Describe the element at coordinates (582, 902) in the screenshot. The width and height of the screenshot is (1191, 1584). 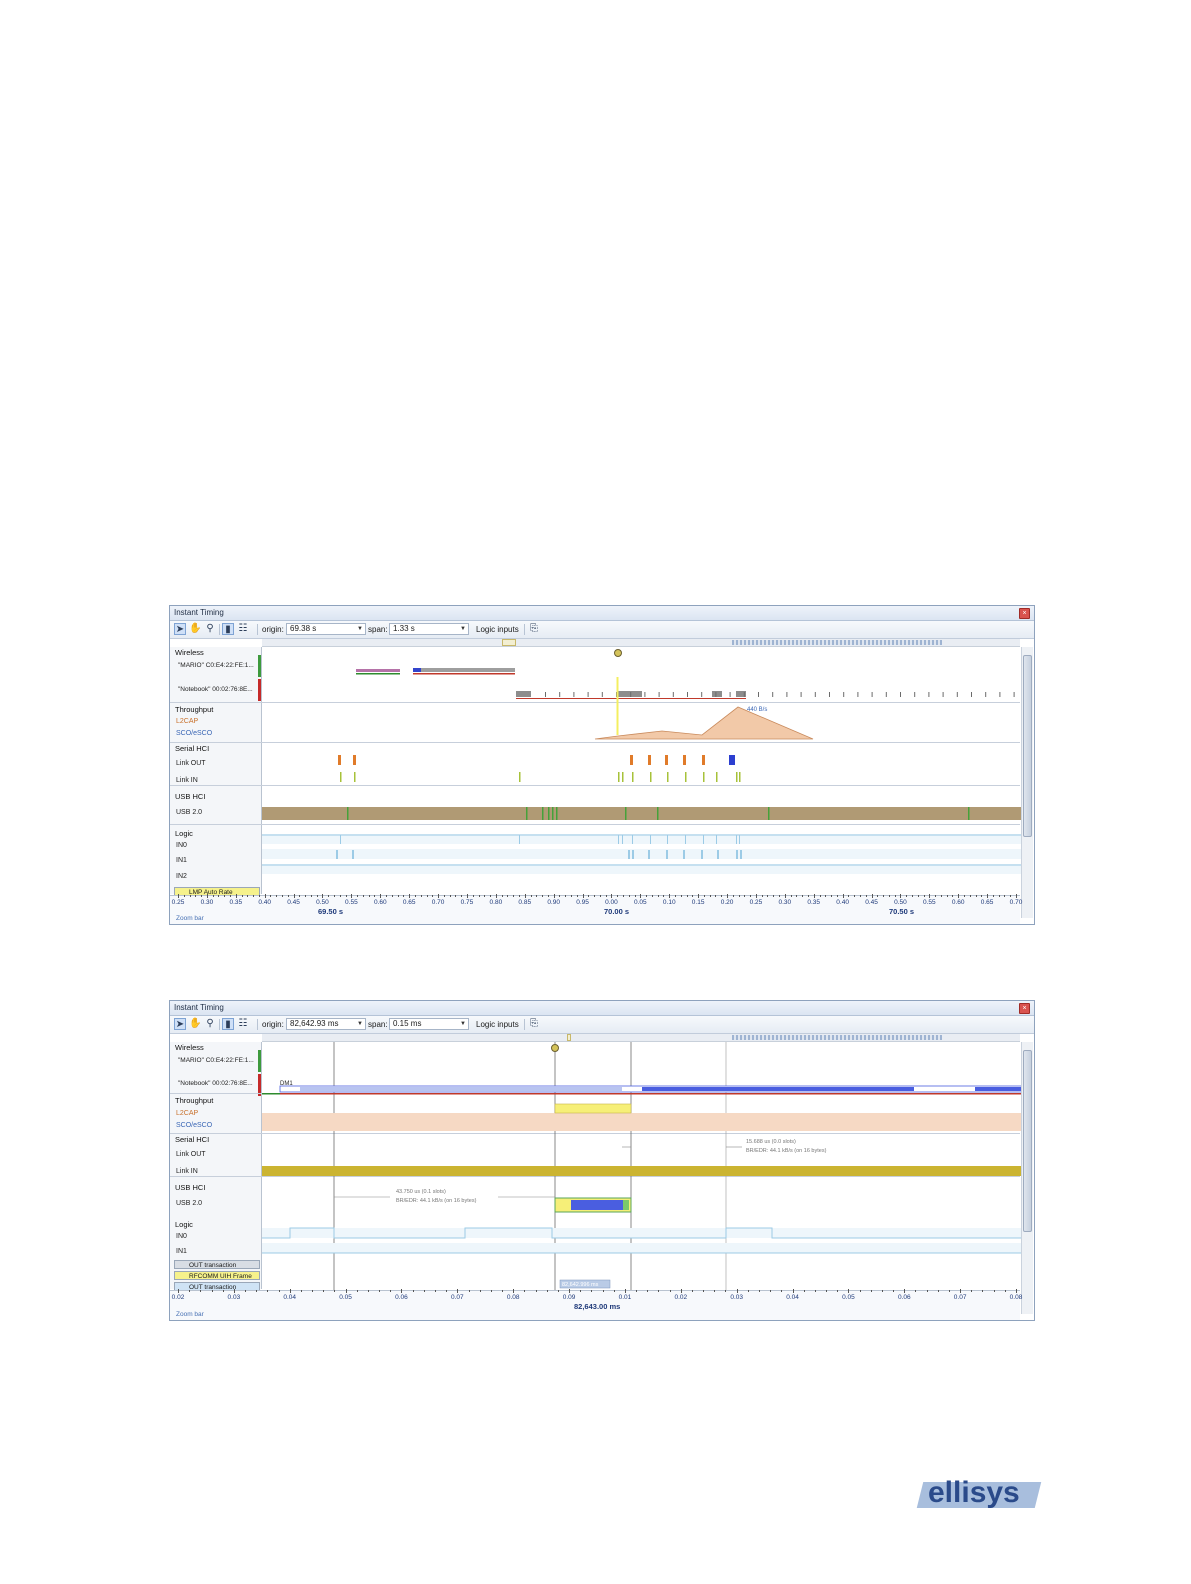
I see `axis-tick-label: 0.95` at that location.